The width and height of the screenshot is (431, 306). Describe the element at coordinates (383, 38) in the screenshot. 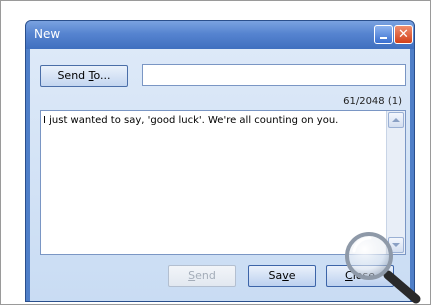

I see `minimize-icon` at that location.